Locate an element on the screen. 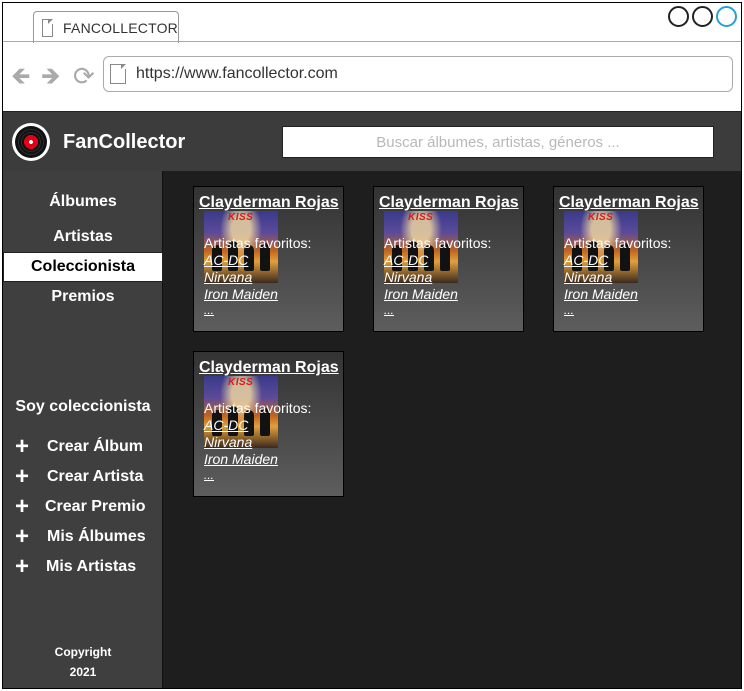 The width and height of the screenshot is (744, 691). url-text: https://www.fancollector.com is located at coordinates (237, 74).